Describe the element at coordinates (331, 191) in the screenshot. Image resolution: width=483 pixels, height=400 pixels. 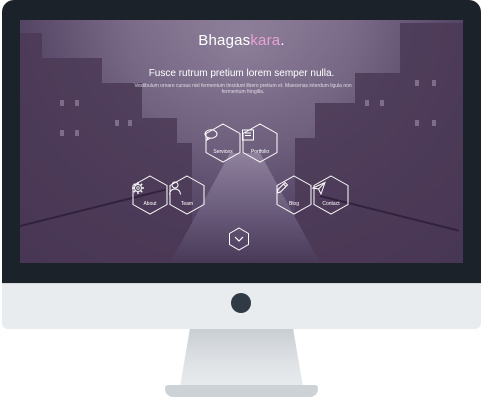
I see `paper-plane-icon` at that location.